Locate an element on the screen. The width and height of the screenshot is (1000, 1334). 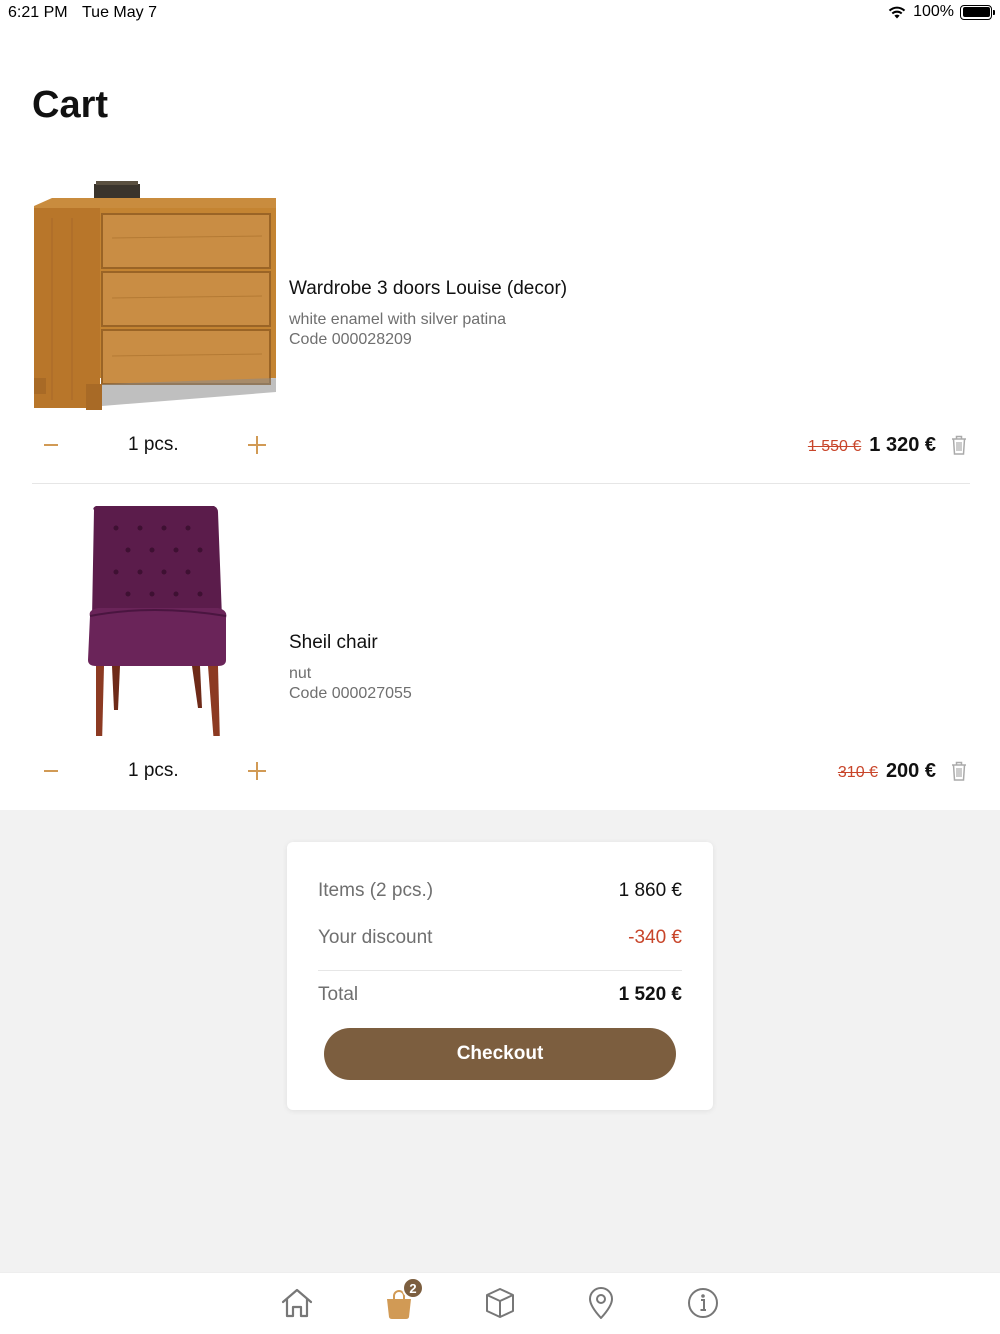
current-price: 1 320 € is located at coordinates (902, 445).